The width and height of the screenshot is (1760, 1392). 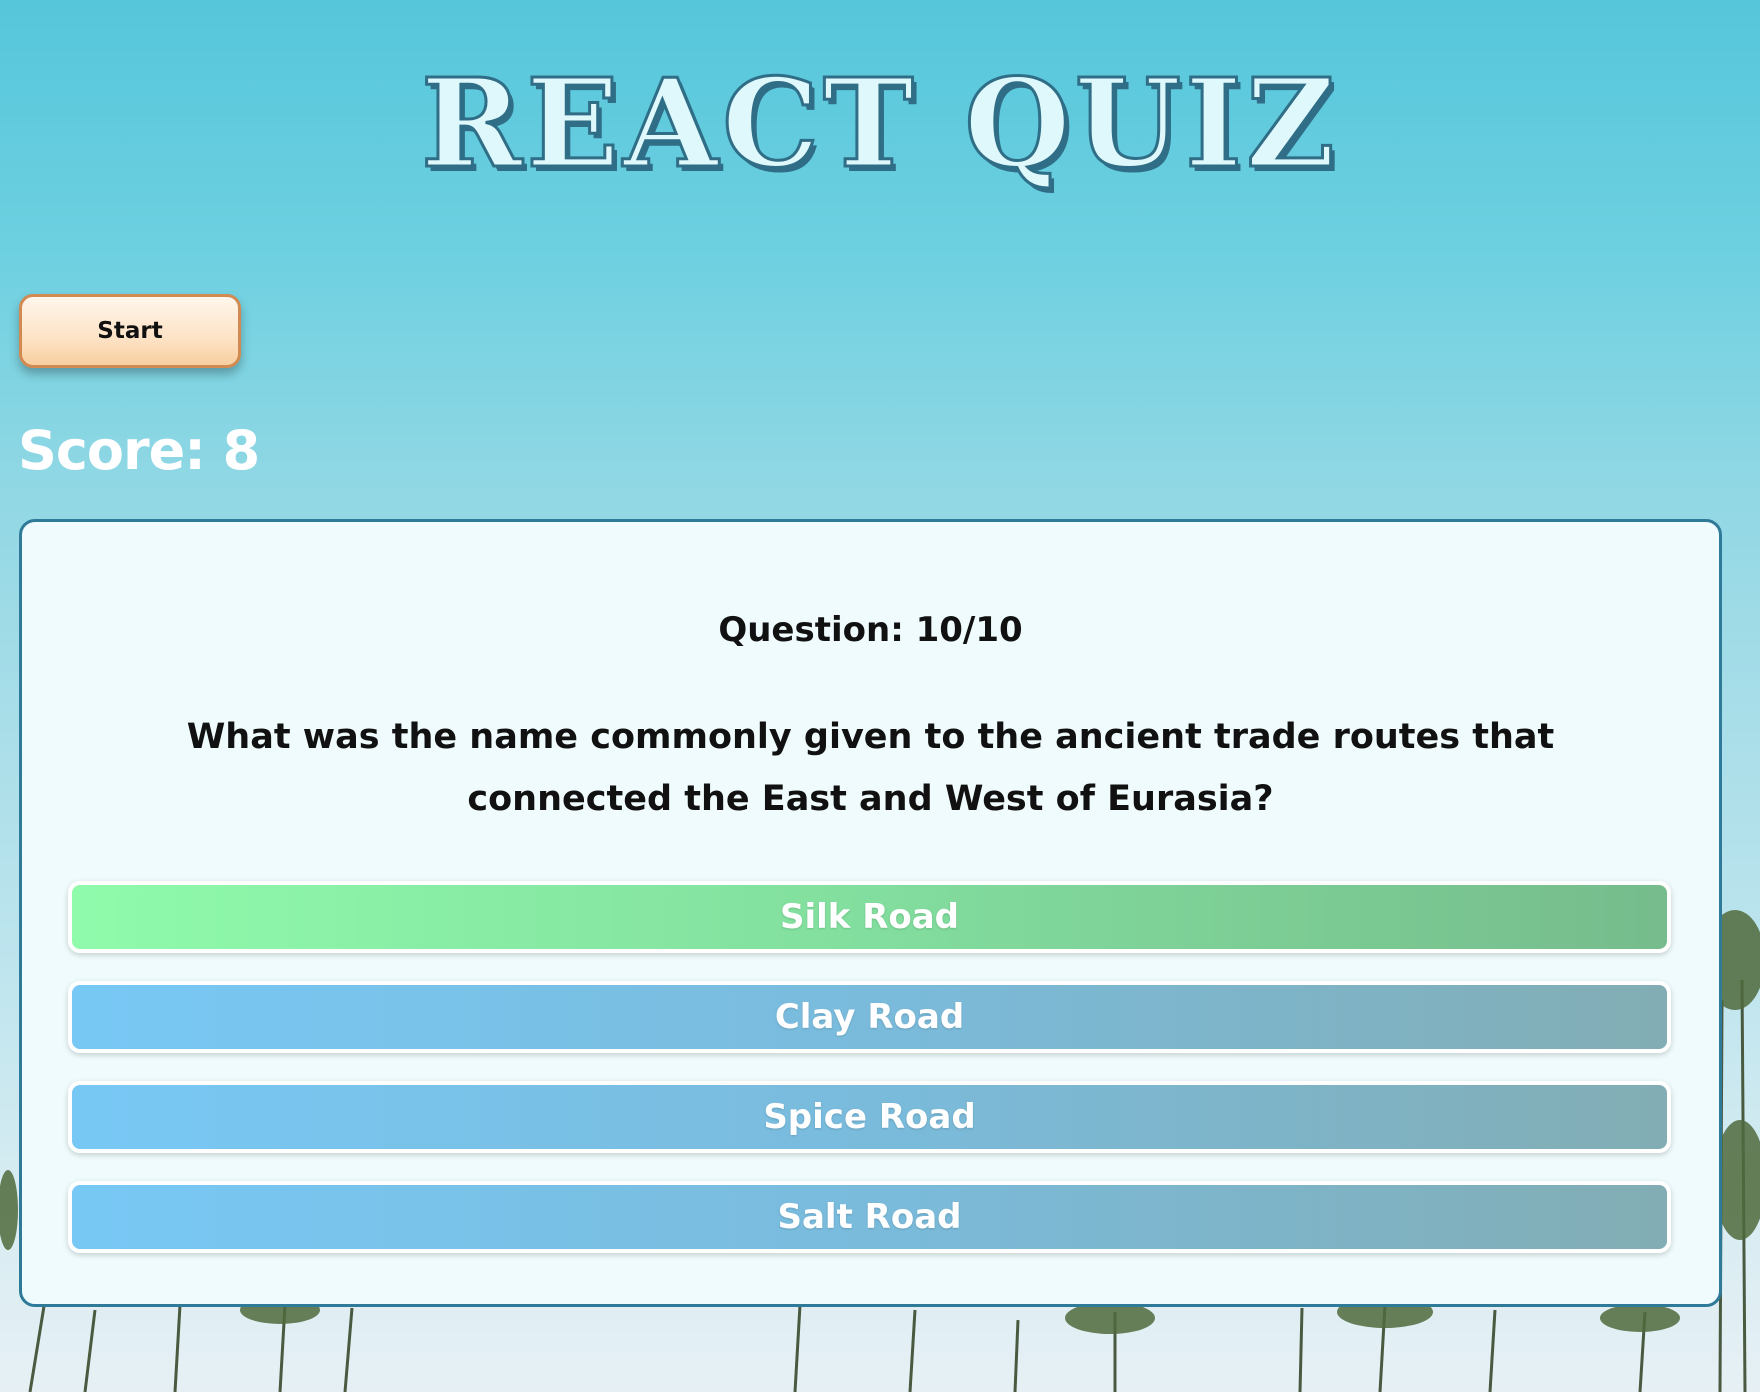 I want to click on answer-option-silk-road: Silk Road, so click(x=869, y=917).